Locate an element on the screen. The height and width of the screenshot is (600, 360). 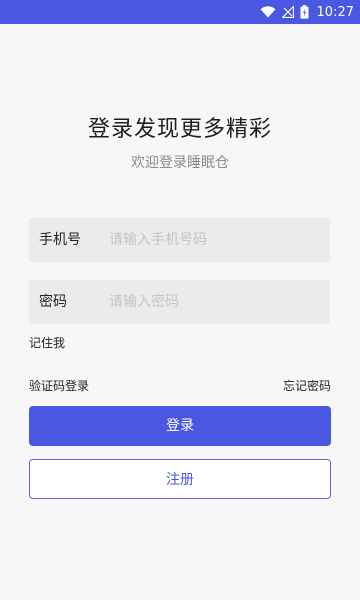
forgot-password-link: 忘记密码 is located at coordinates (307, 385).